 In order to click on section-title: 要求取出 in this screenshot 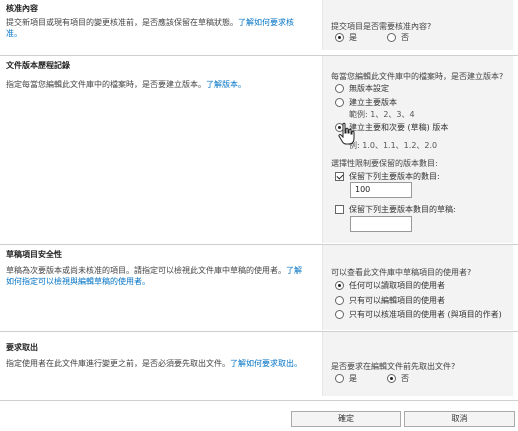, I will do `click(22, 347)`.